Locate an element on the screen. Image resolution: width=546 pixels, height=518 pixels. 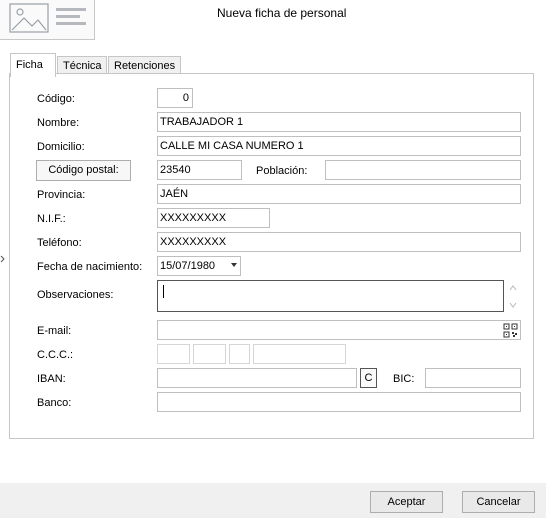
banco-input is located at coordinates (339, 402).